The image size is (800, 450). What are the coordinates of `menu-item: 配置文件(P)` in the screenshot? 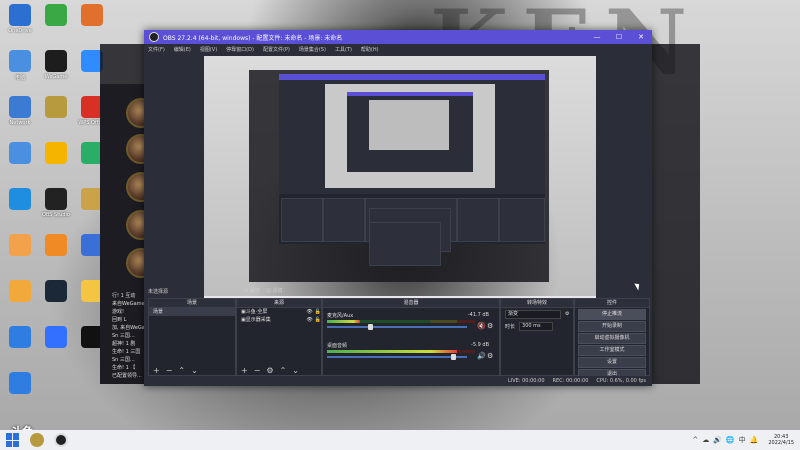 It's located at (276, 49).